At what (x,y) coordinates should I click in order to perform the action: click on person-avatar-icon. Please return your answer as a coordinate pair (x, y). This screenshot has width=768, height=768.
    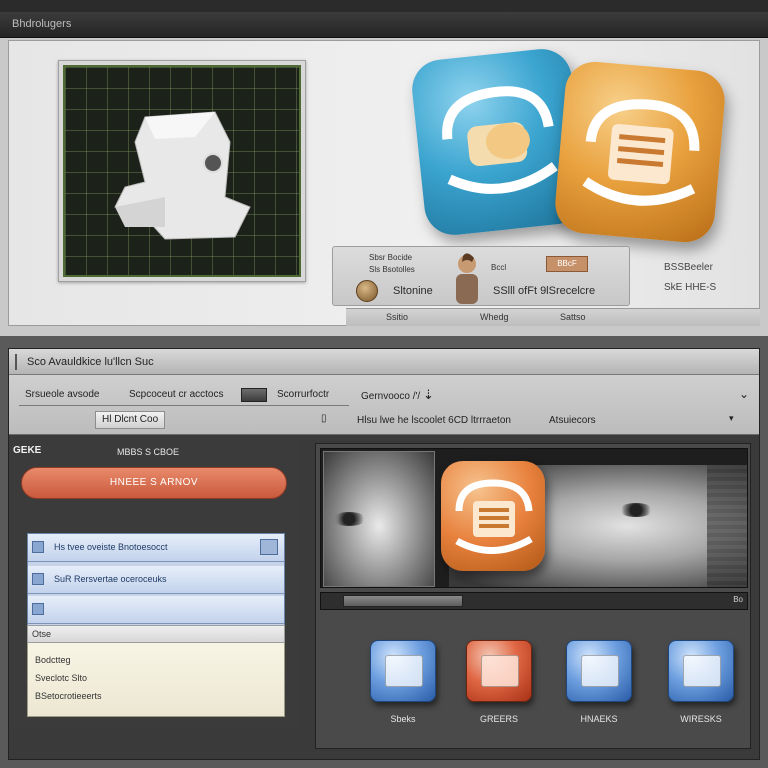
    Looking at the image, I should click on (467, 278).